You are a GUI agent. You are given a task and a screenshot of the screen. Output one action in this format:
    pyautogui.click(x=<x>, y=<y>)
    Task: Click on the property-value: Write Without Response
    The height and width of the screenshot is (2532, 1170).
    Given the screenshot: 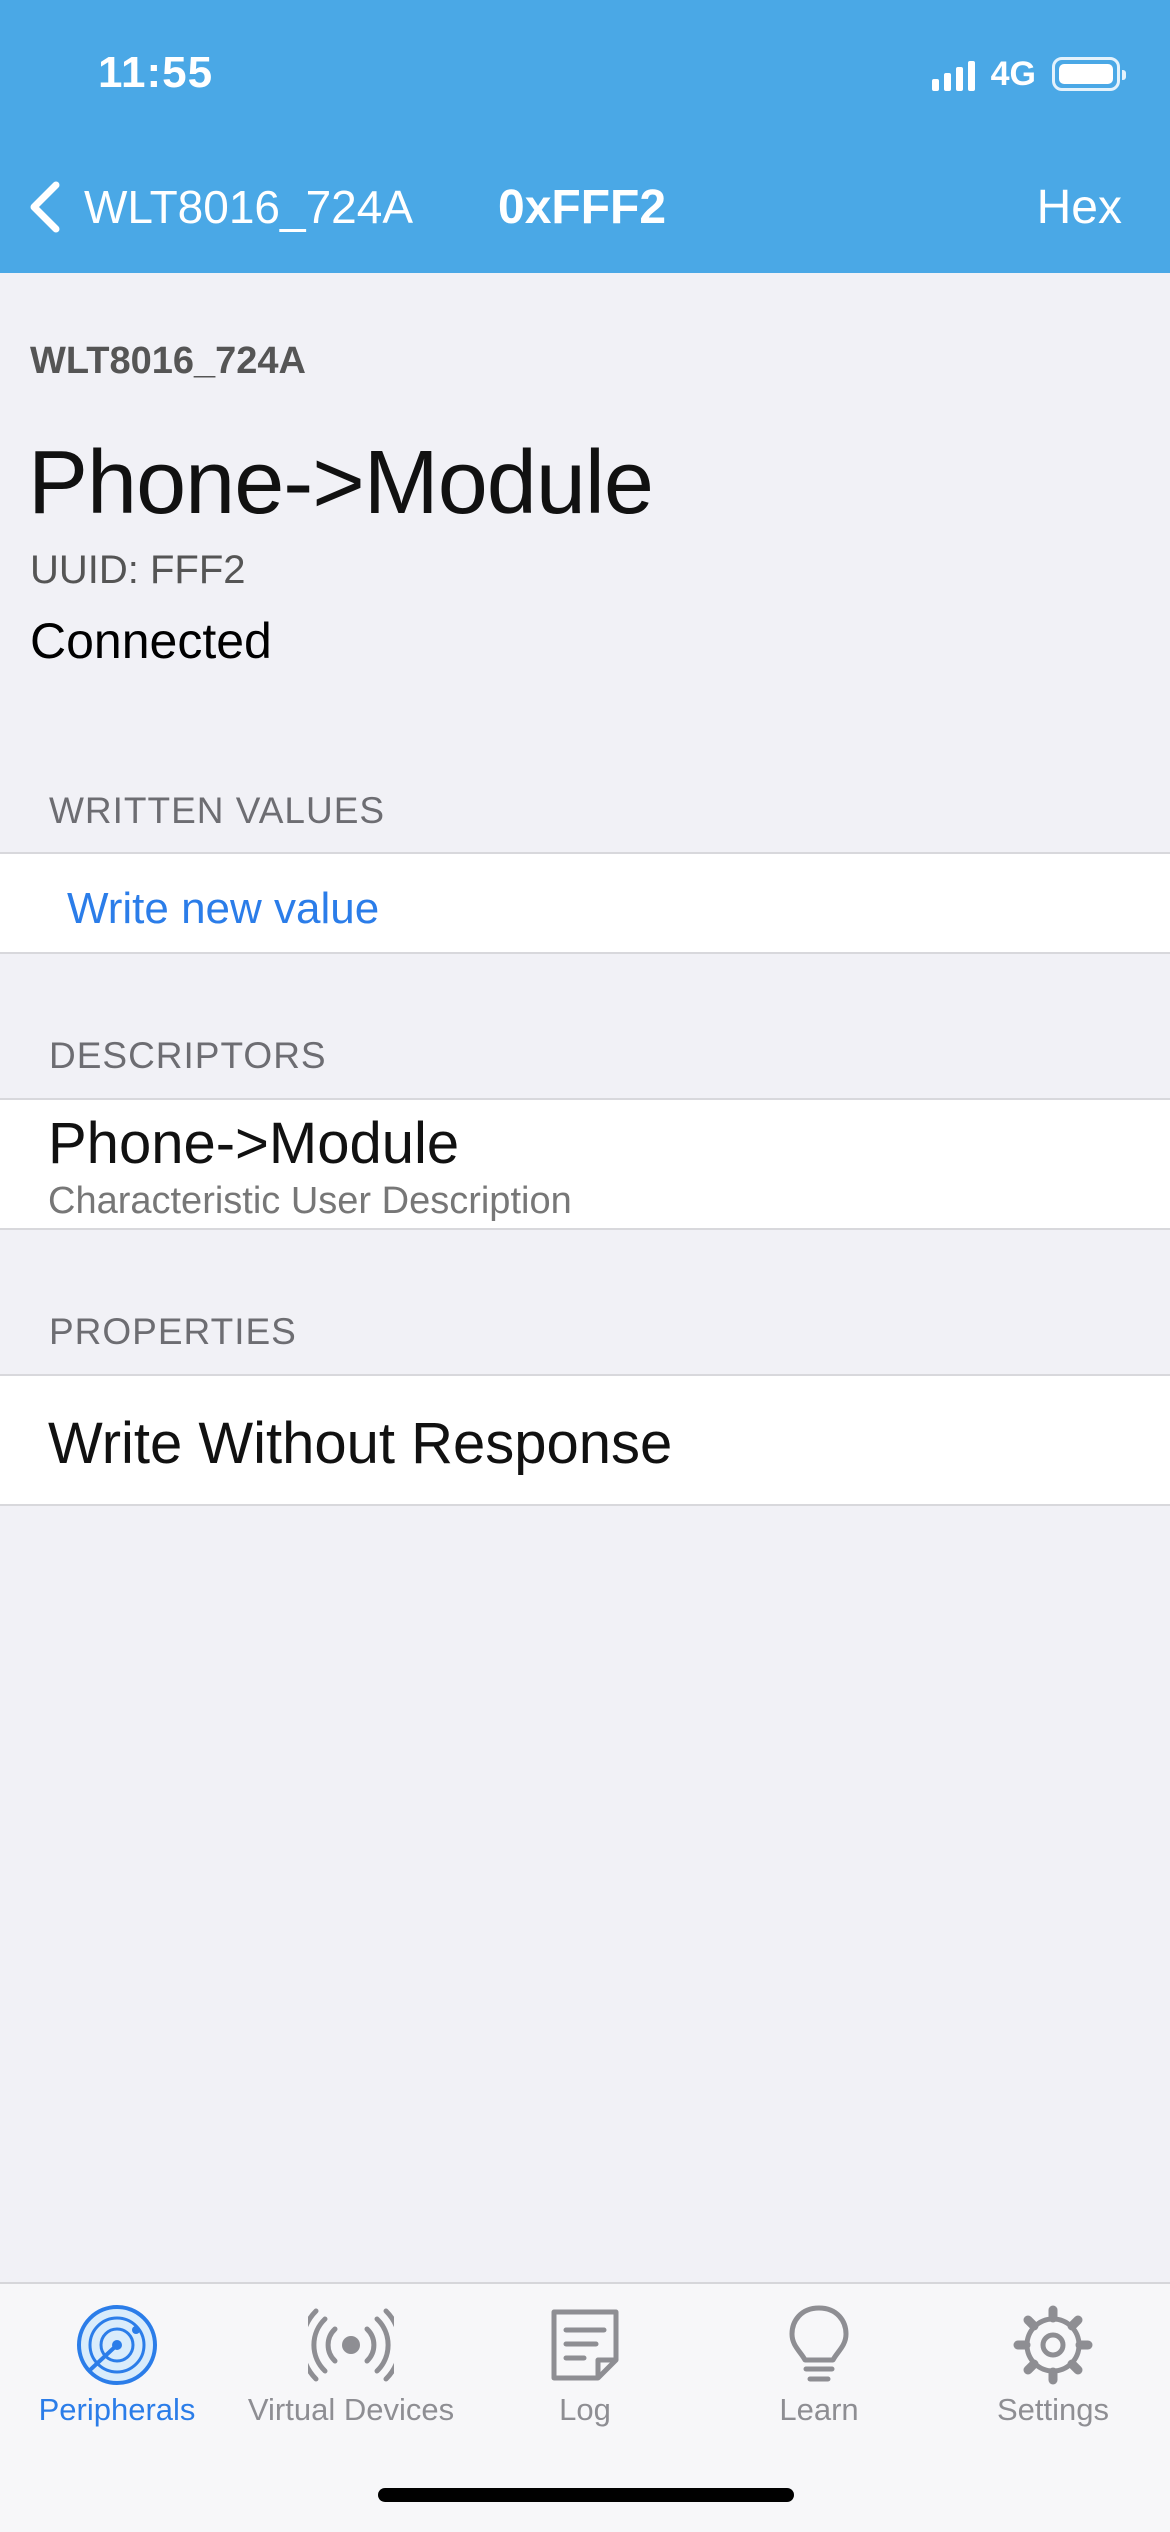 What is the action you would take?
    pyautogui.click(x=360, y=1443)
    